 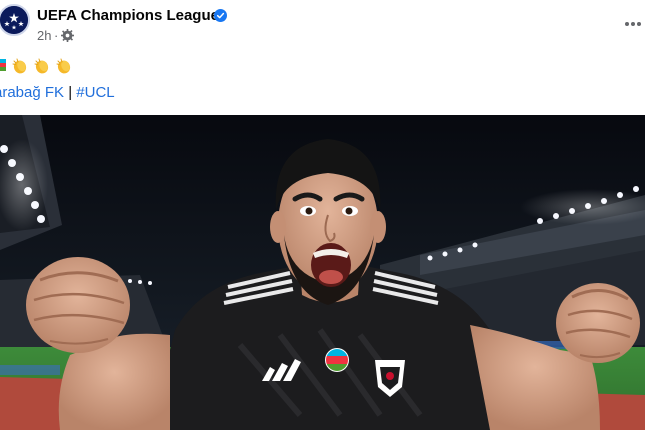 I want to click on verified-badge-icon, so click(x=220, y=15).